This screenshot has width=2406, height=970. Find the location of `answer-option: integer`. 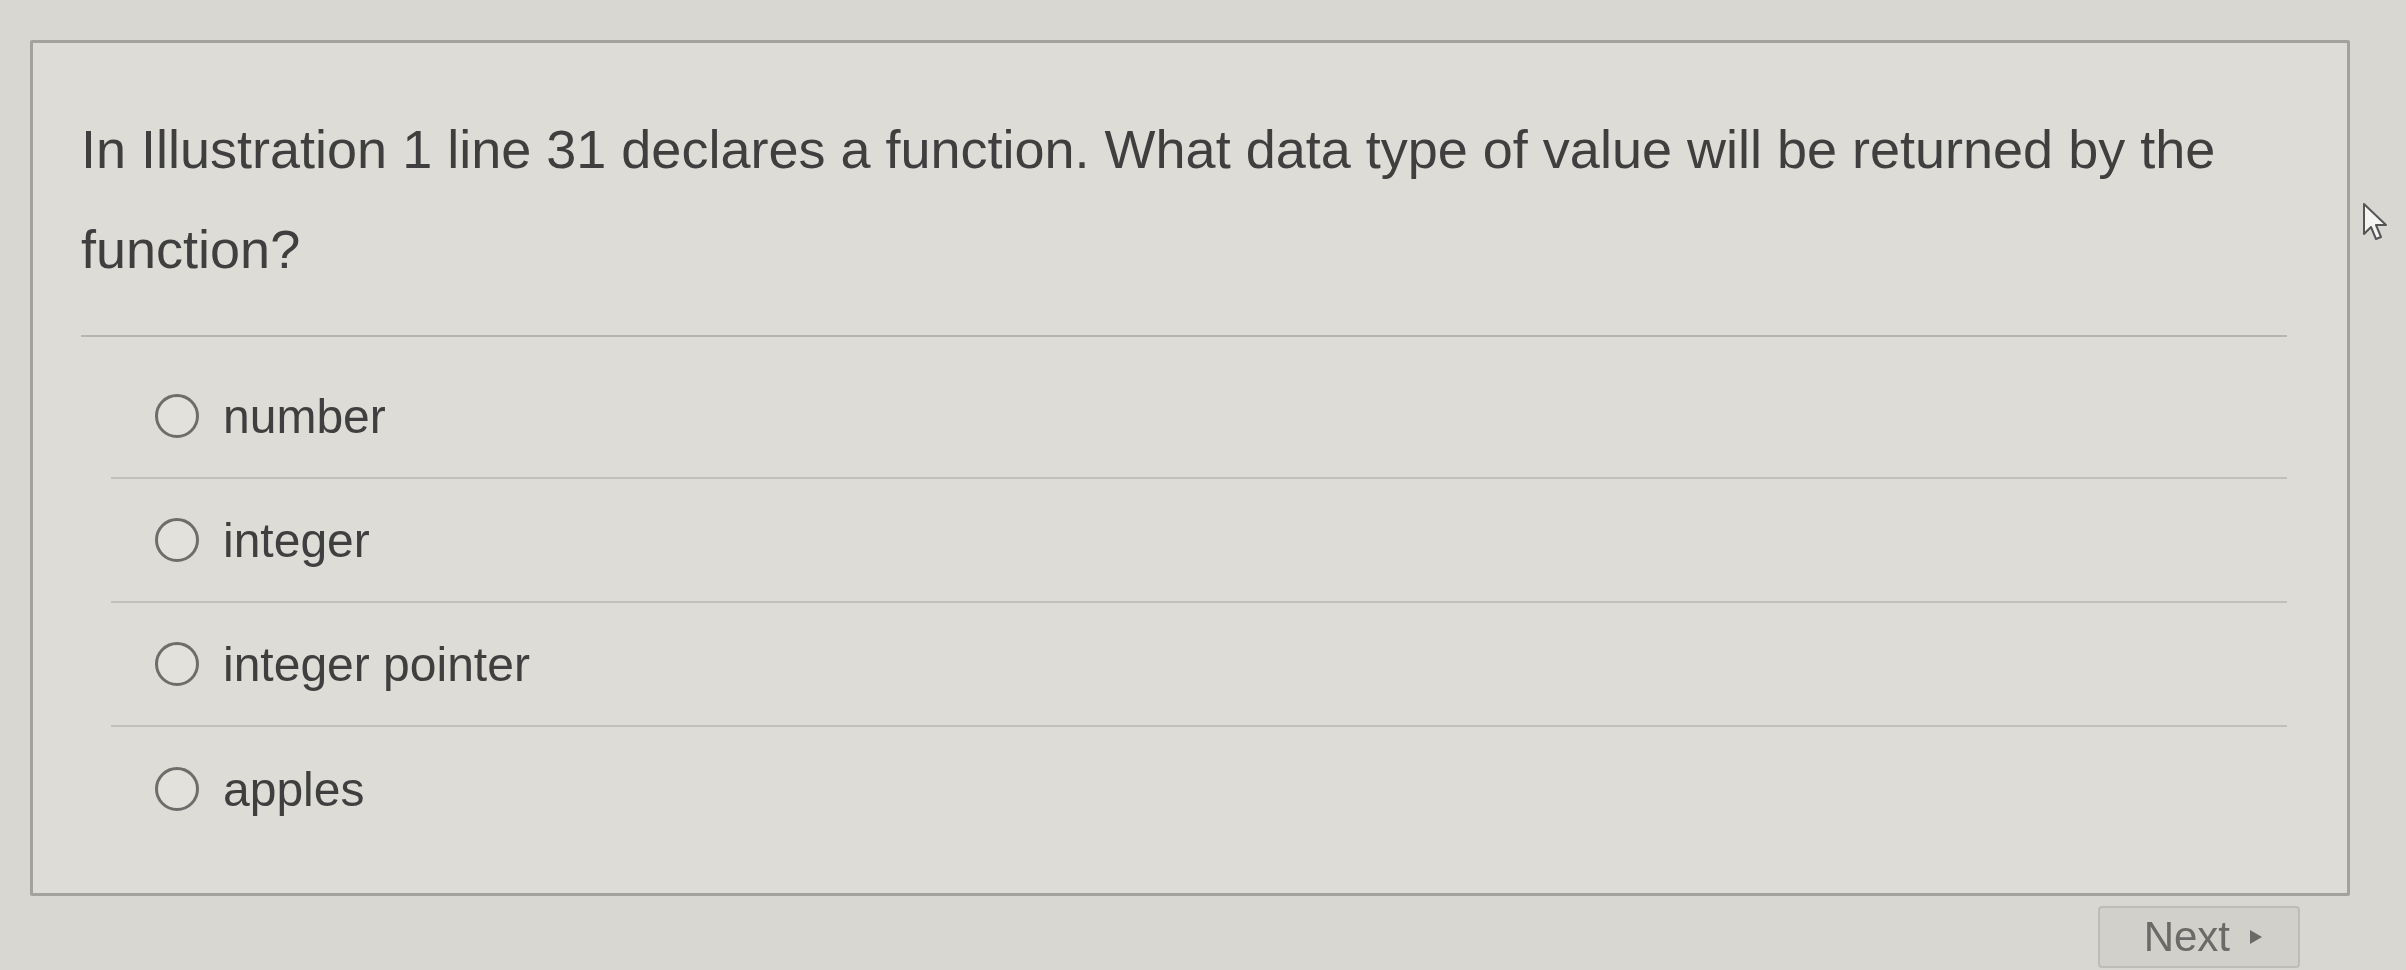

answer-option: integer is located at coordinates (1199, 541).